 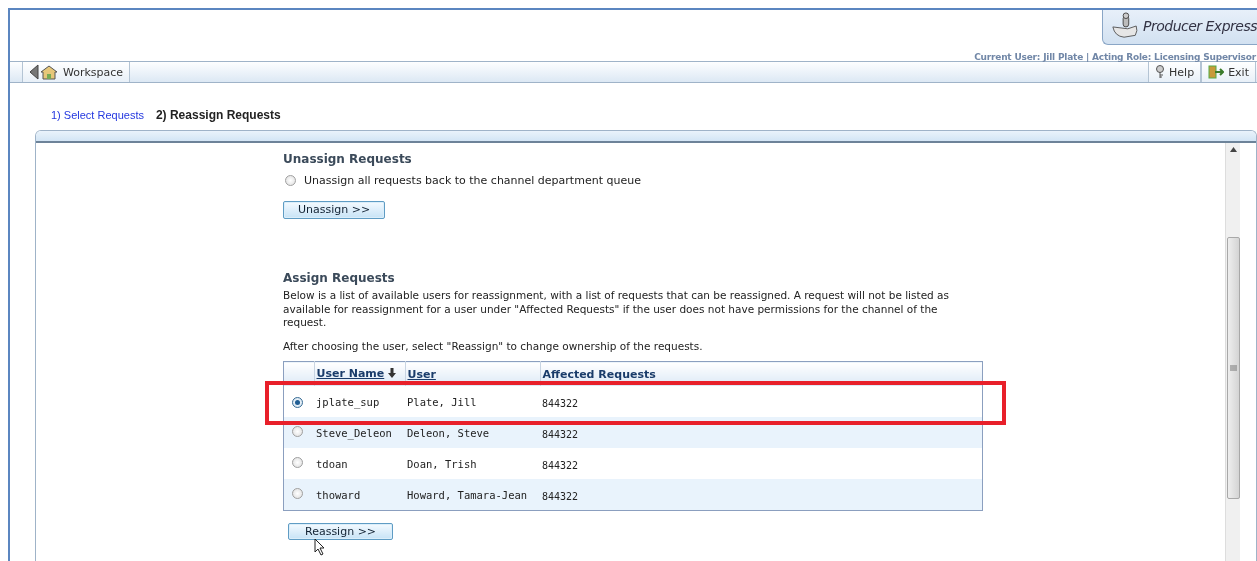 I want to click on product-name: Producer Express, so click(x=1200, y=25).